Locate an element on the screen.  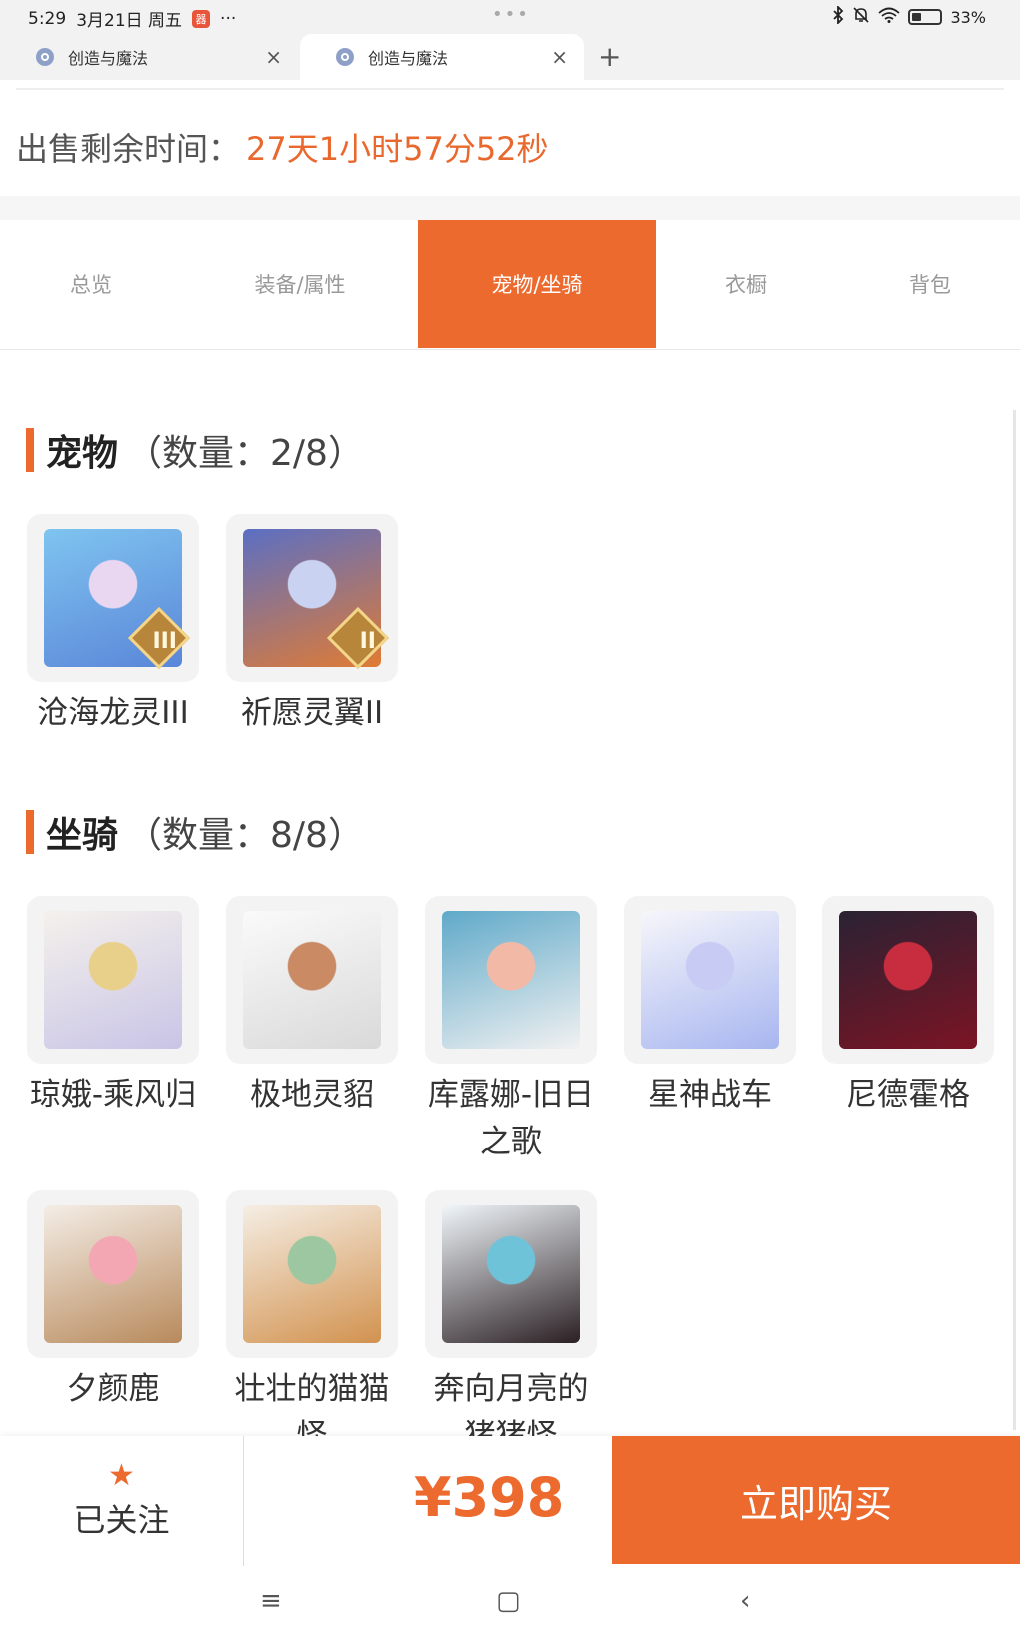
battery-percent: 33% is located at coordinates (968, 17).